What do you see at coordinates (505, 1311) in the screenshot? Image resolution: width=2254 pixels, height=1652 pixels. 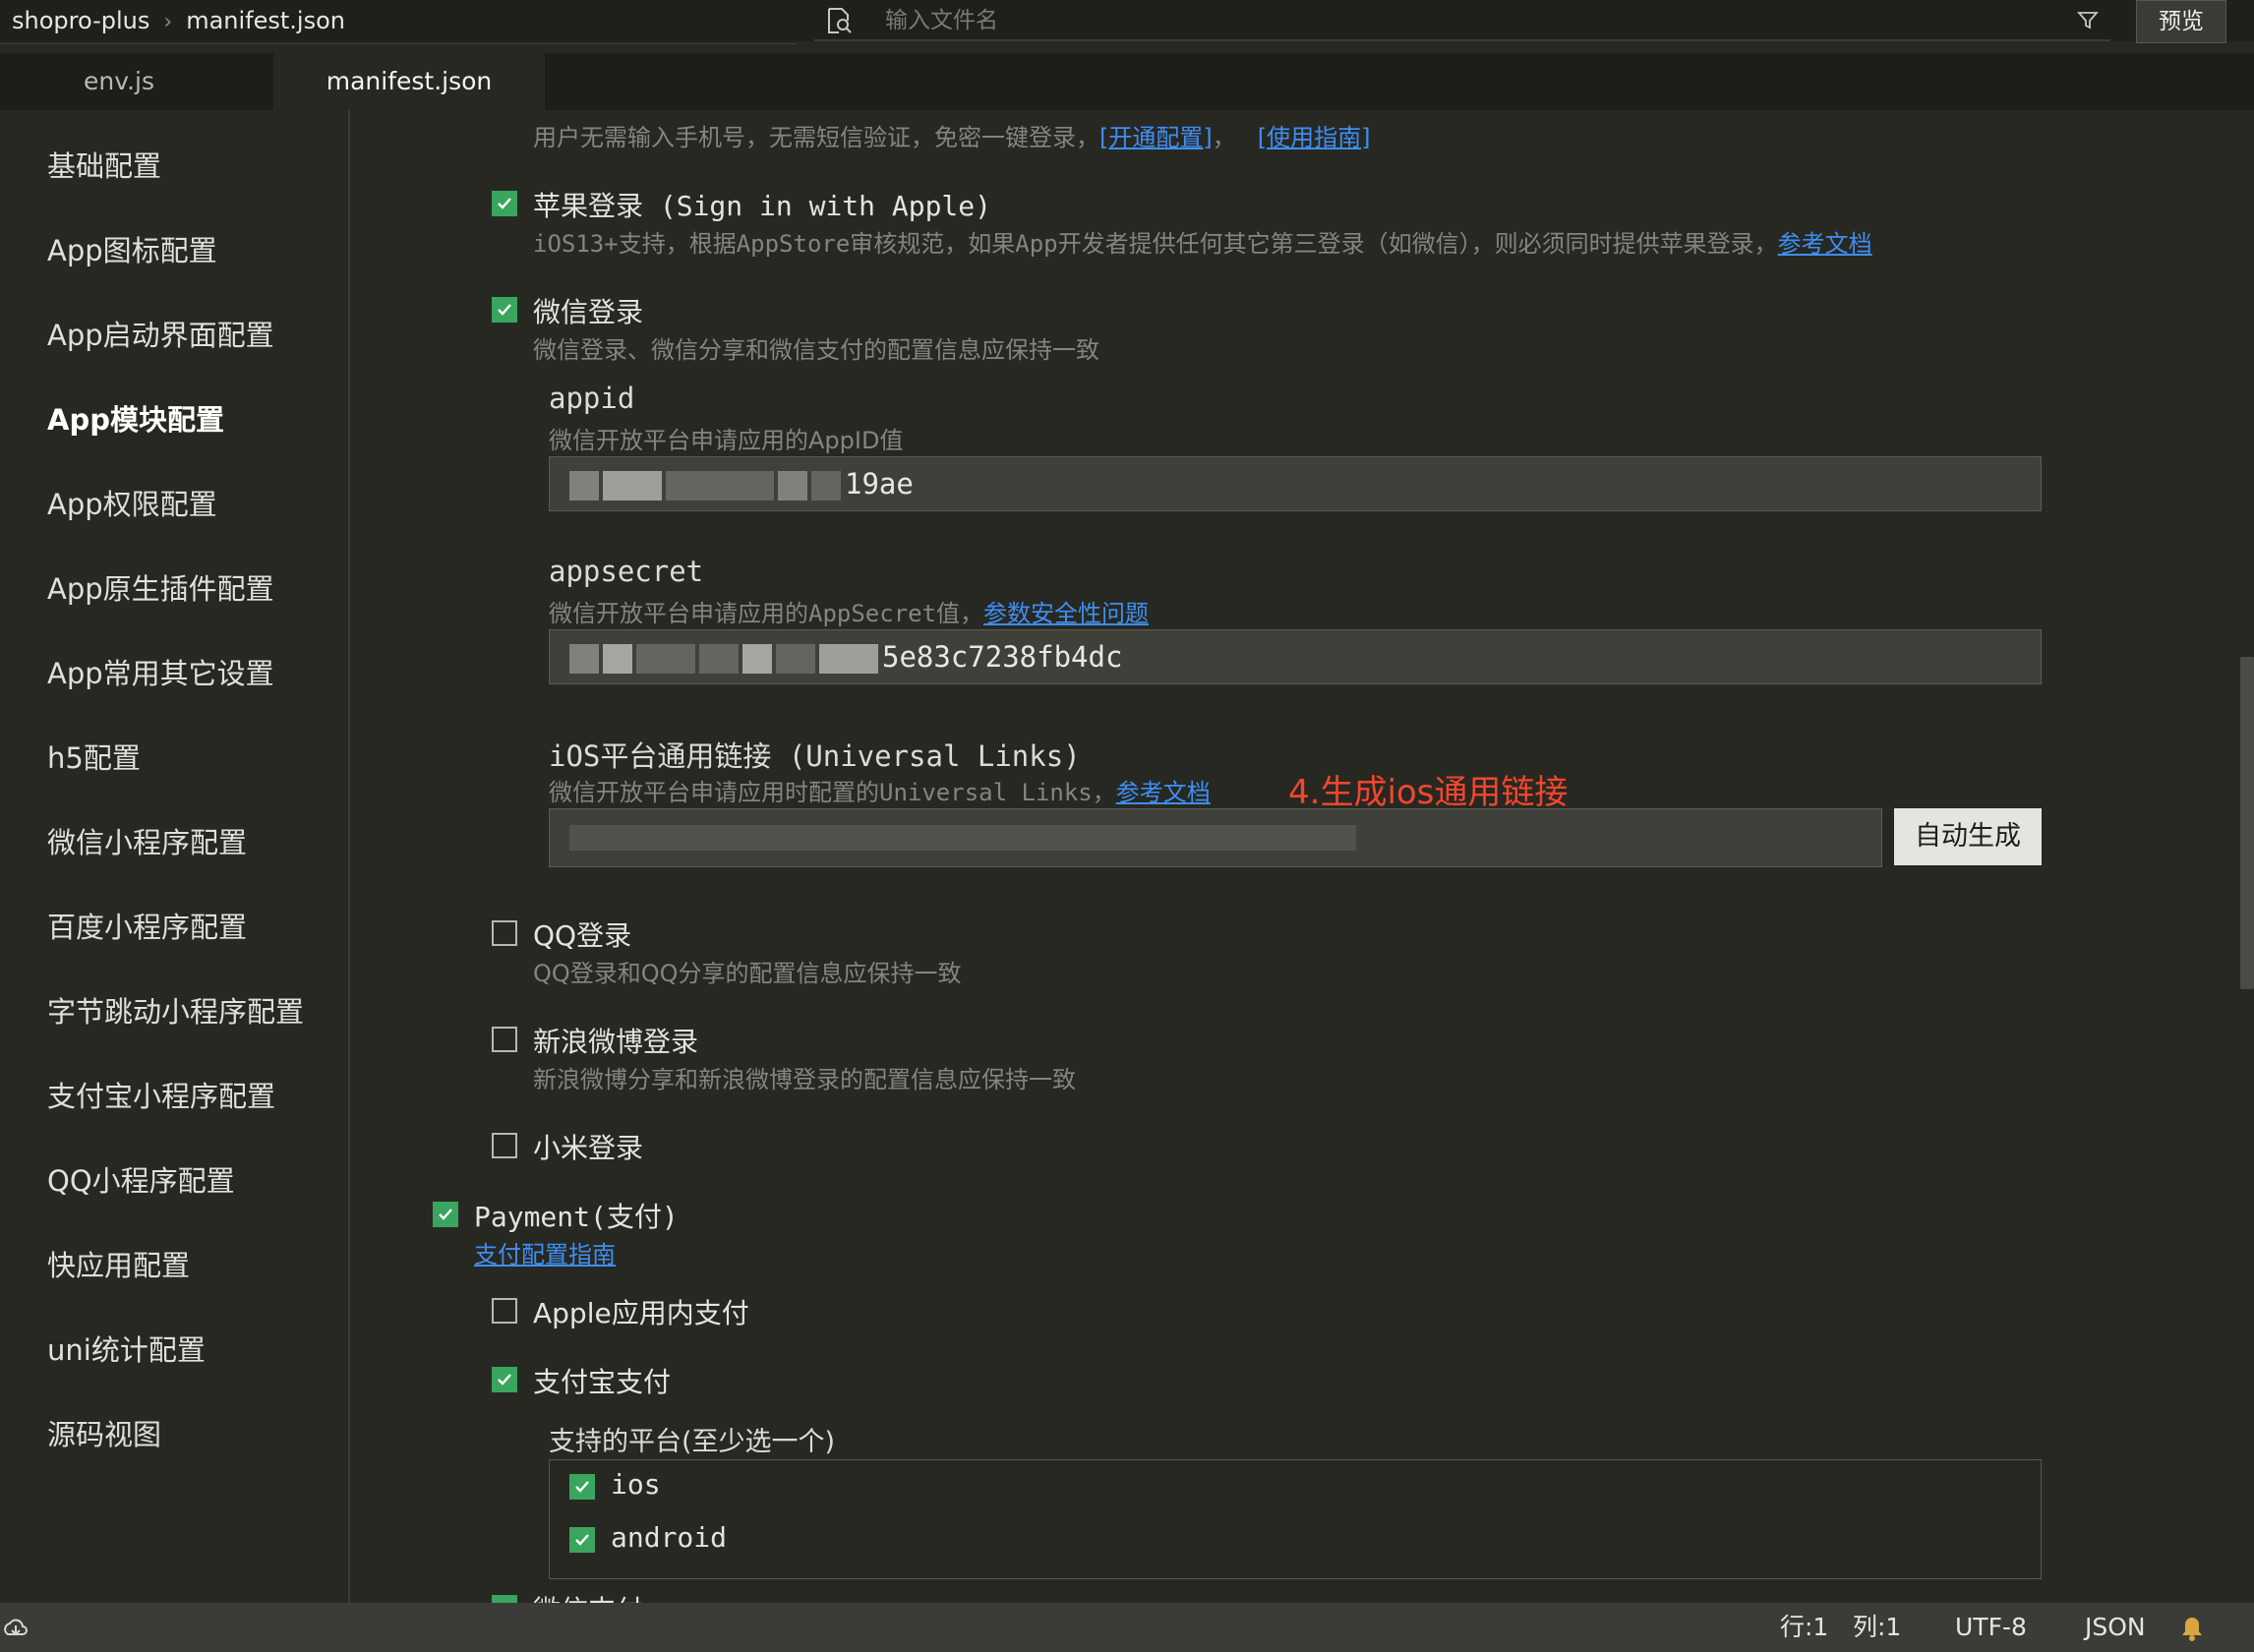 I see `apple-iap-checkbox` at bounding box center [505, 1311].